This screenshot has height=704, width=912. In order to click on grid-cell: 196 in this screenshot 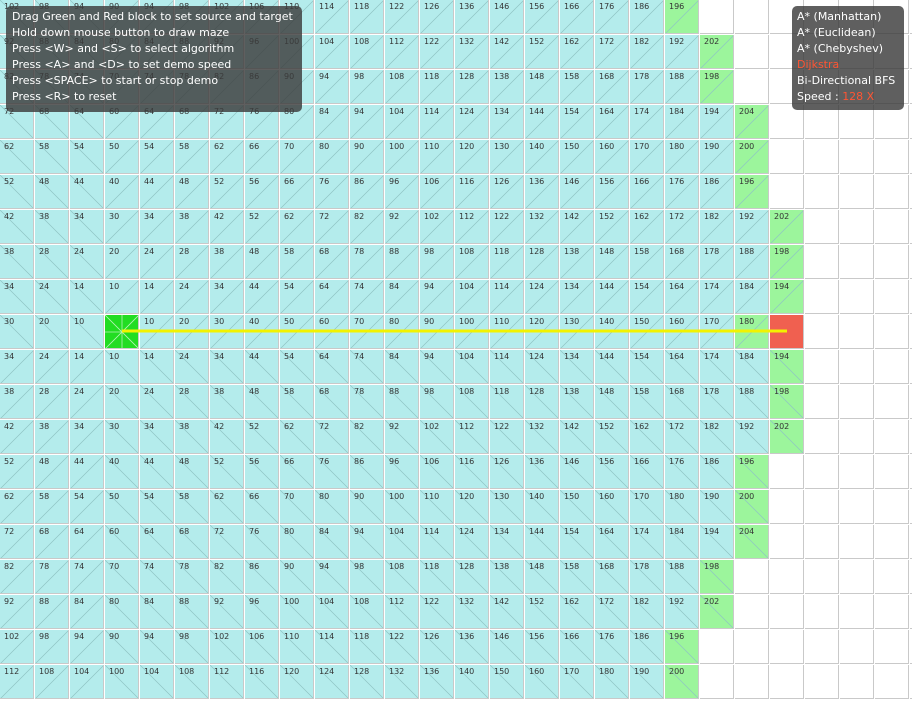, I will do `click(682, 17)`.